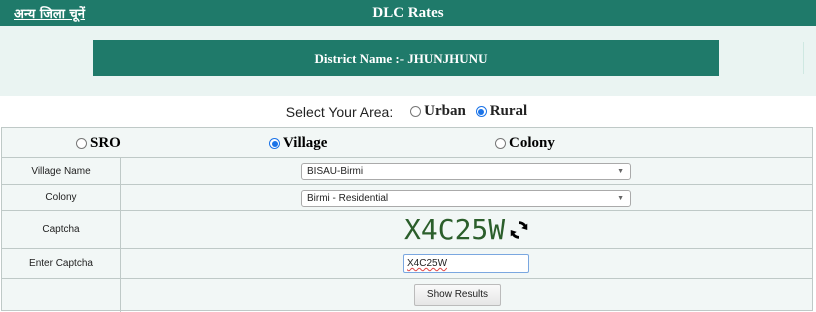 The image size is (816, 312). What do you see at coordinates (61, 197) in the screenshot?
I see `colony-label: Colony` at bounding box center [61, 197].